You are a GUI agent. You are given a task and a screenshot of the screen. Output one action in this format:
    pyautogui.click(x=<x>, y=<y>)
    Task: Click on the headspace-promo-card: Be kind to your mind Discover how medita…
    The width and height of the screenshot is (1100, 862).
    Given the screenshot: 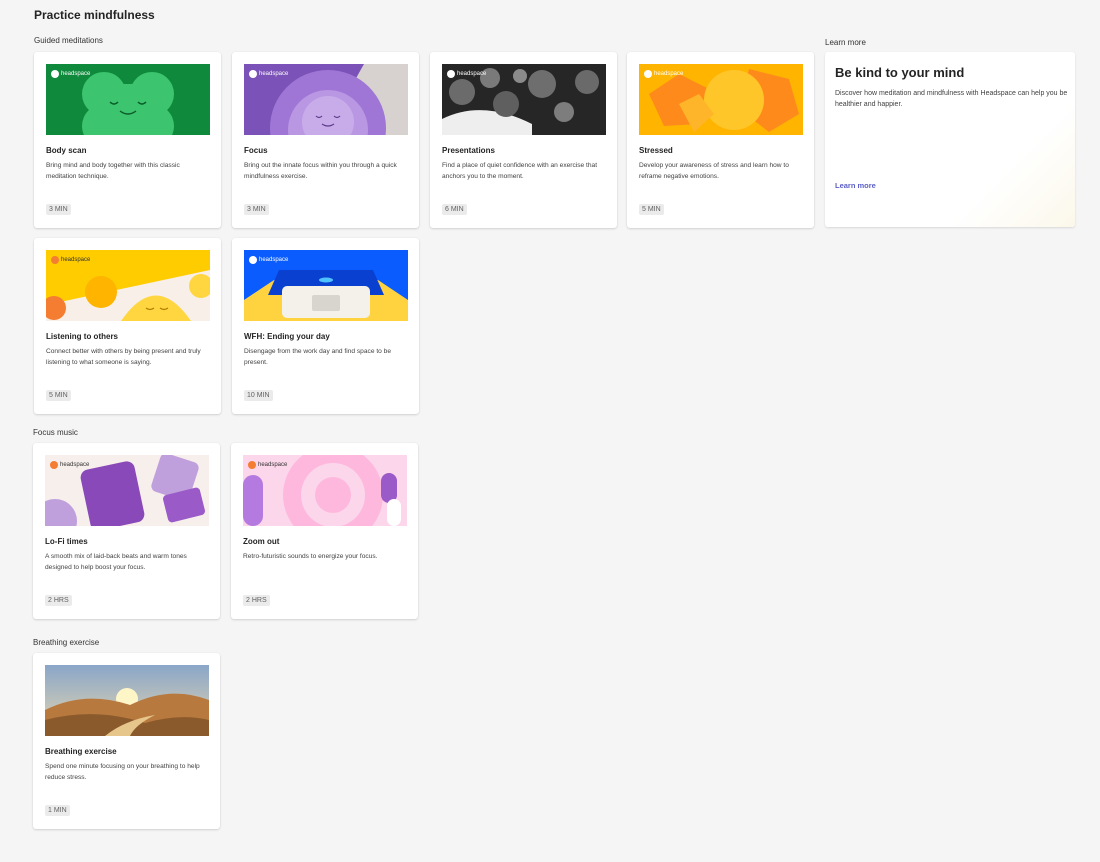 What is the action you would take?
    pyautogui.click(x=950, y=139)
    